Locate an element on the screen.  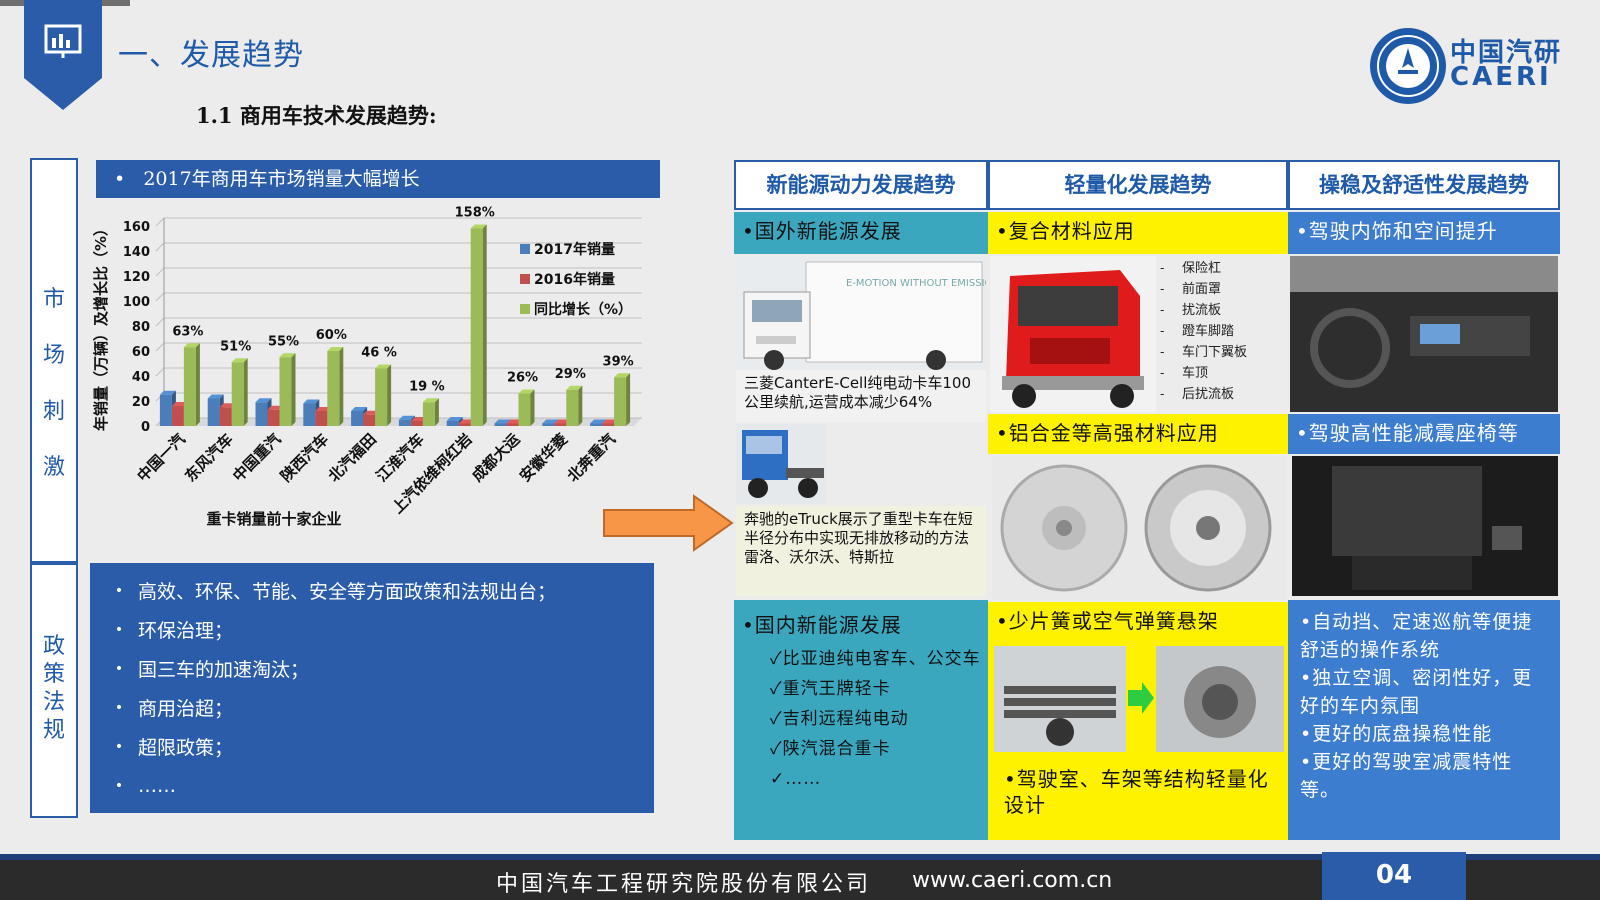
composite-part-item: - 保险杠 is located at coordinates (1191, 268).